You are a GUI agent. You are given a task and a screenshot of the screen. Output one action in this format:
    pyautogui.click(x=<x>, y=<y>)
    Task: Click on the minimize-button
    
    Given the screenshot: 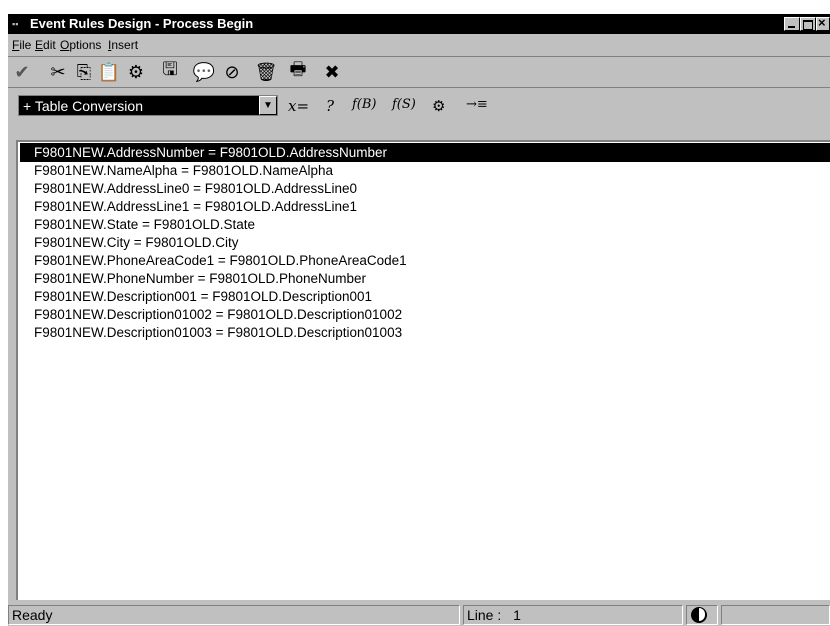 What is the action you would take?
    pyautogui.click(x=792, y=24)
    